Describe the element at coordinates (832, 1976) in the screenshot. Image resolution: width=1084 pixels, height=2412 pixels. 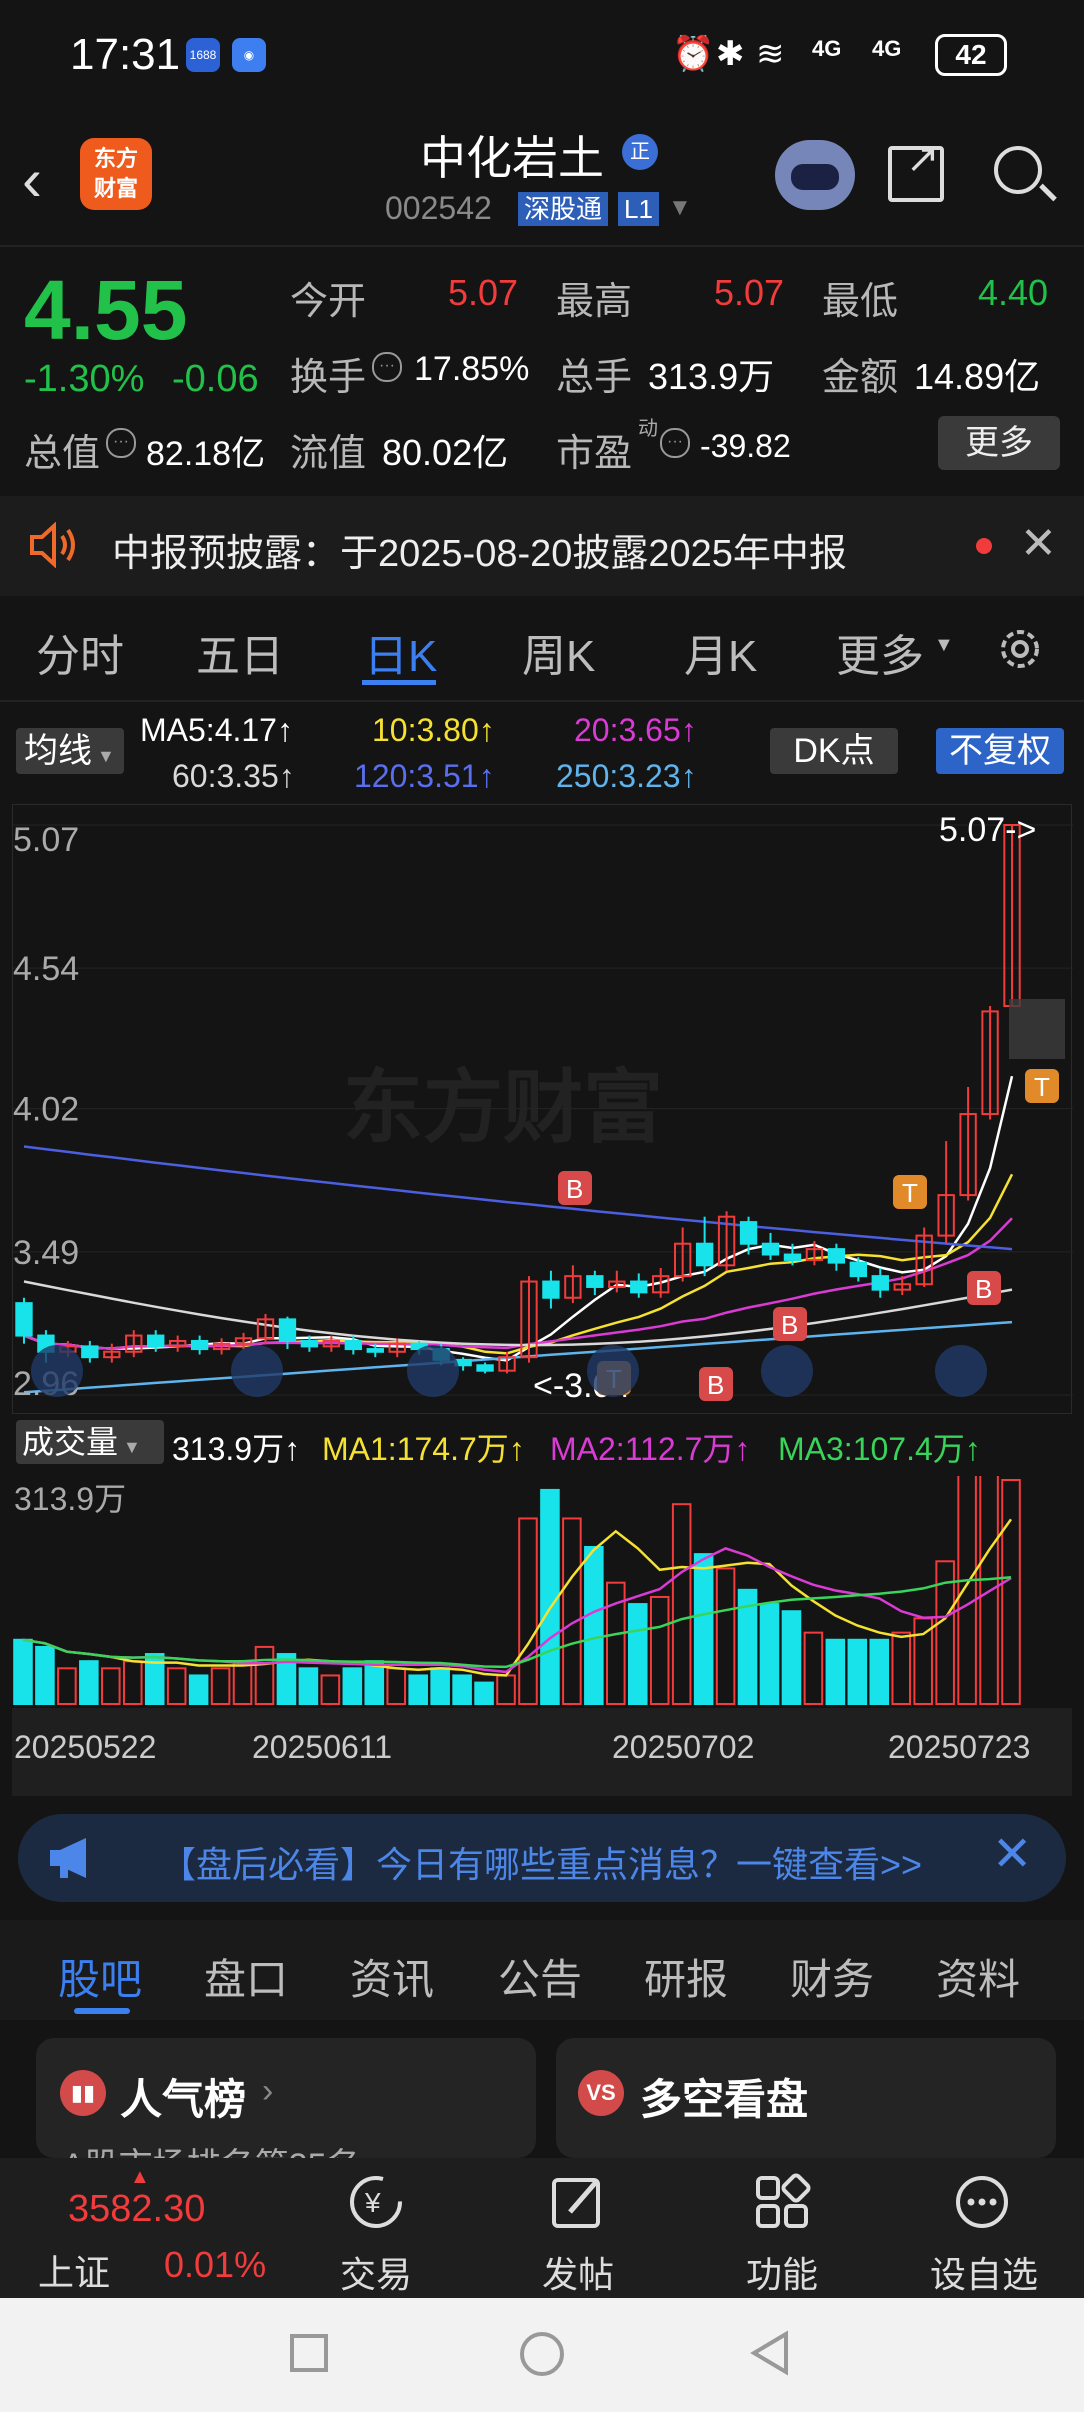
I see `tab-financials: 财务` at that location.